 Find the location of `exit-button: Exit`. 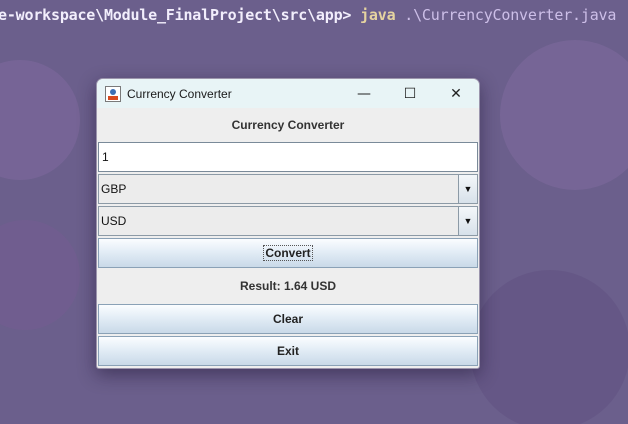

exit-button: Exit is located at coordinates (288, 351).